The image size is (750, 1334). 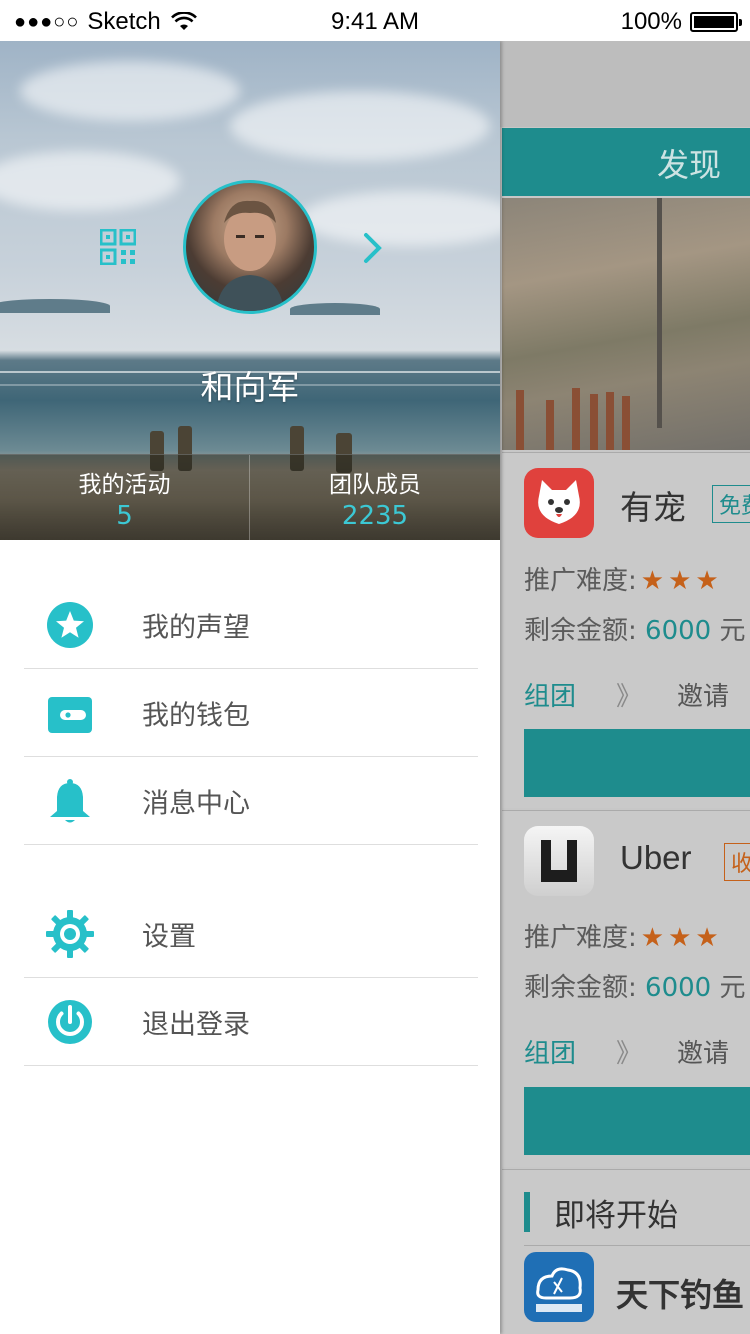 I want to click on menu-item-messages: 消息中心, so click(x=251, y=801).